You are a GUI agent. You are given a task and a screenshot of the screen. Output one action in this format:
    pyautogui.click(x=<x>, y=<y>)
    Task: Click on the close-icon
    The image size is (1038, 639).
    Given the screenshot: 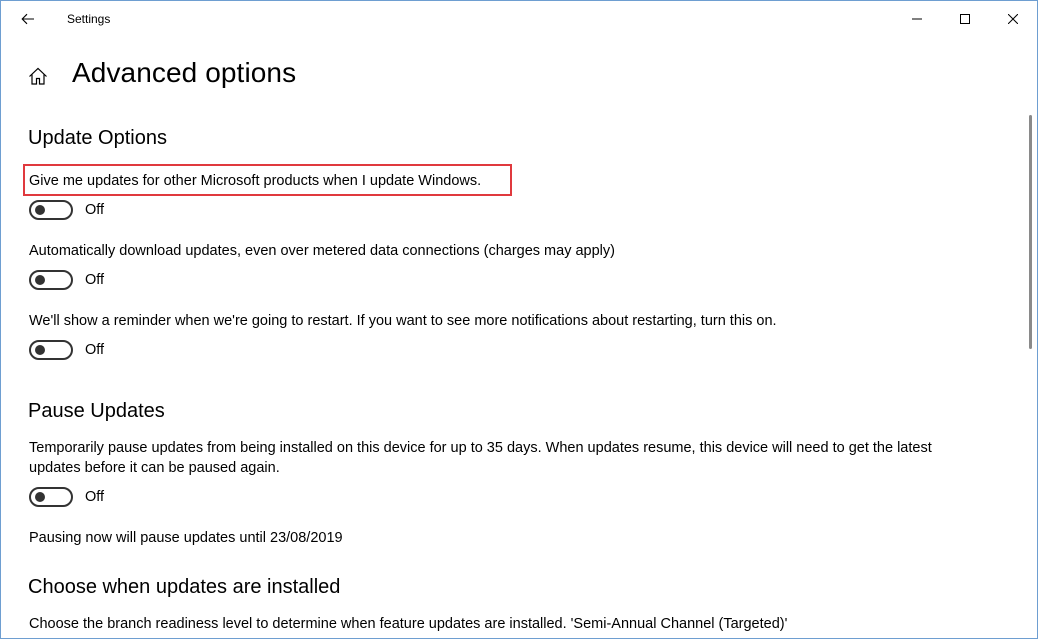 What is the action you would take?
    pyautogui.click(x=1013, y=19)
    